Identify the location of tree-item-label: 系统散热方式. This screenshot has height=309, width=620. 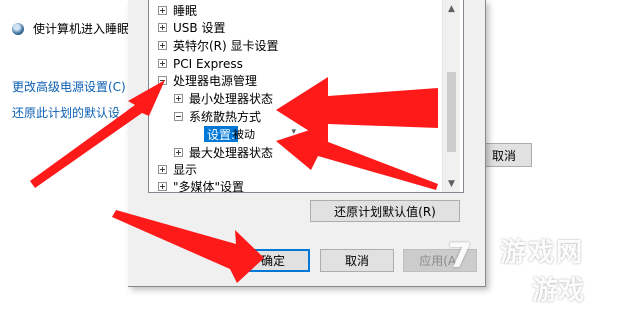
(225, 117).